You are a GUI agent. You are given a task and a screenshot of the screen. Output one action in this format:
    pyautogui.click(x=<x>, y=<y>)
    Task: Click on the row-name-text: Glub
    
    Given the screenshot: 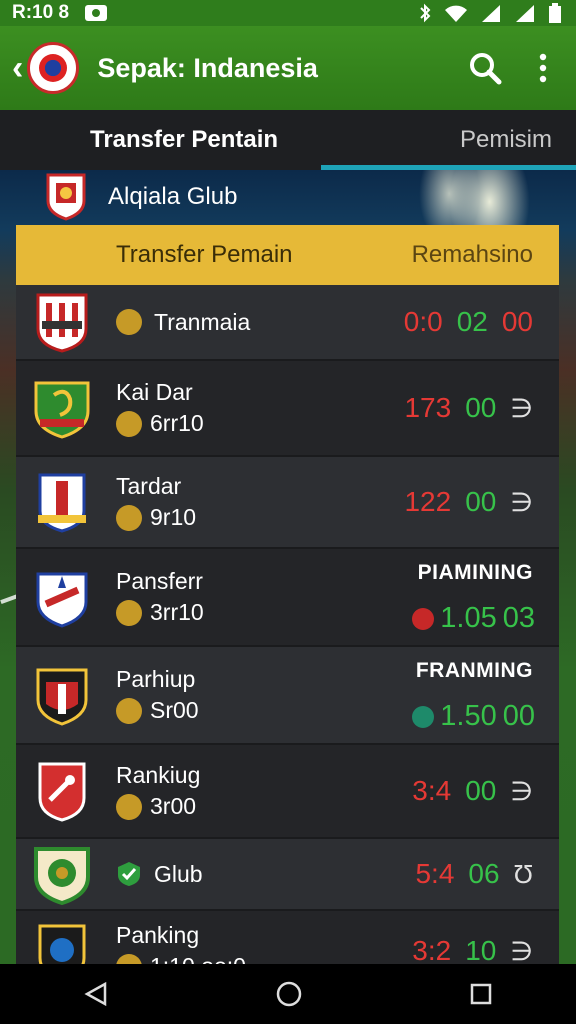 What is the action you would take?
    pyautogui.click(x=178, y=873)
    